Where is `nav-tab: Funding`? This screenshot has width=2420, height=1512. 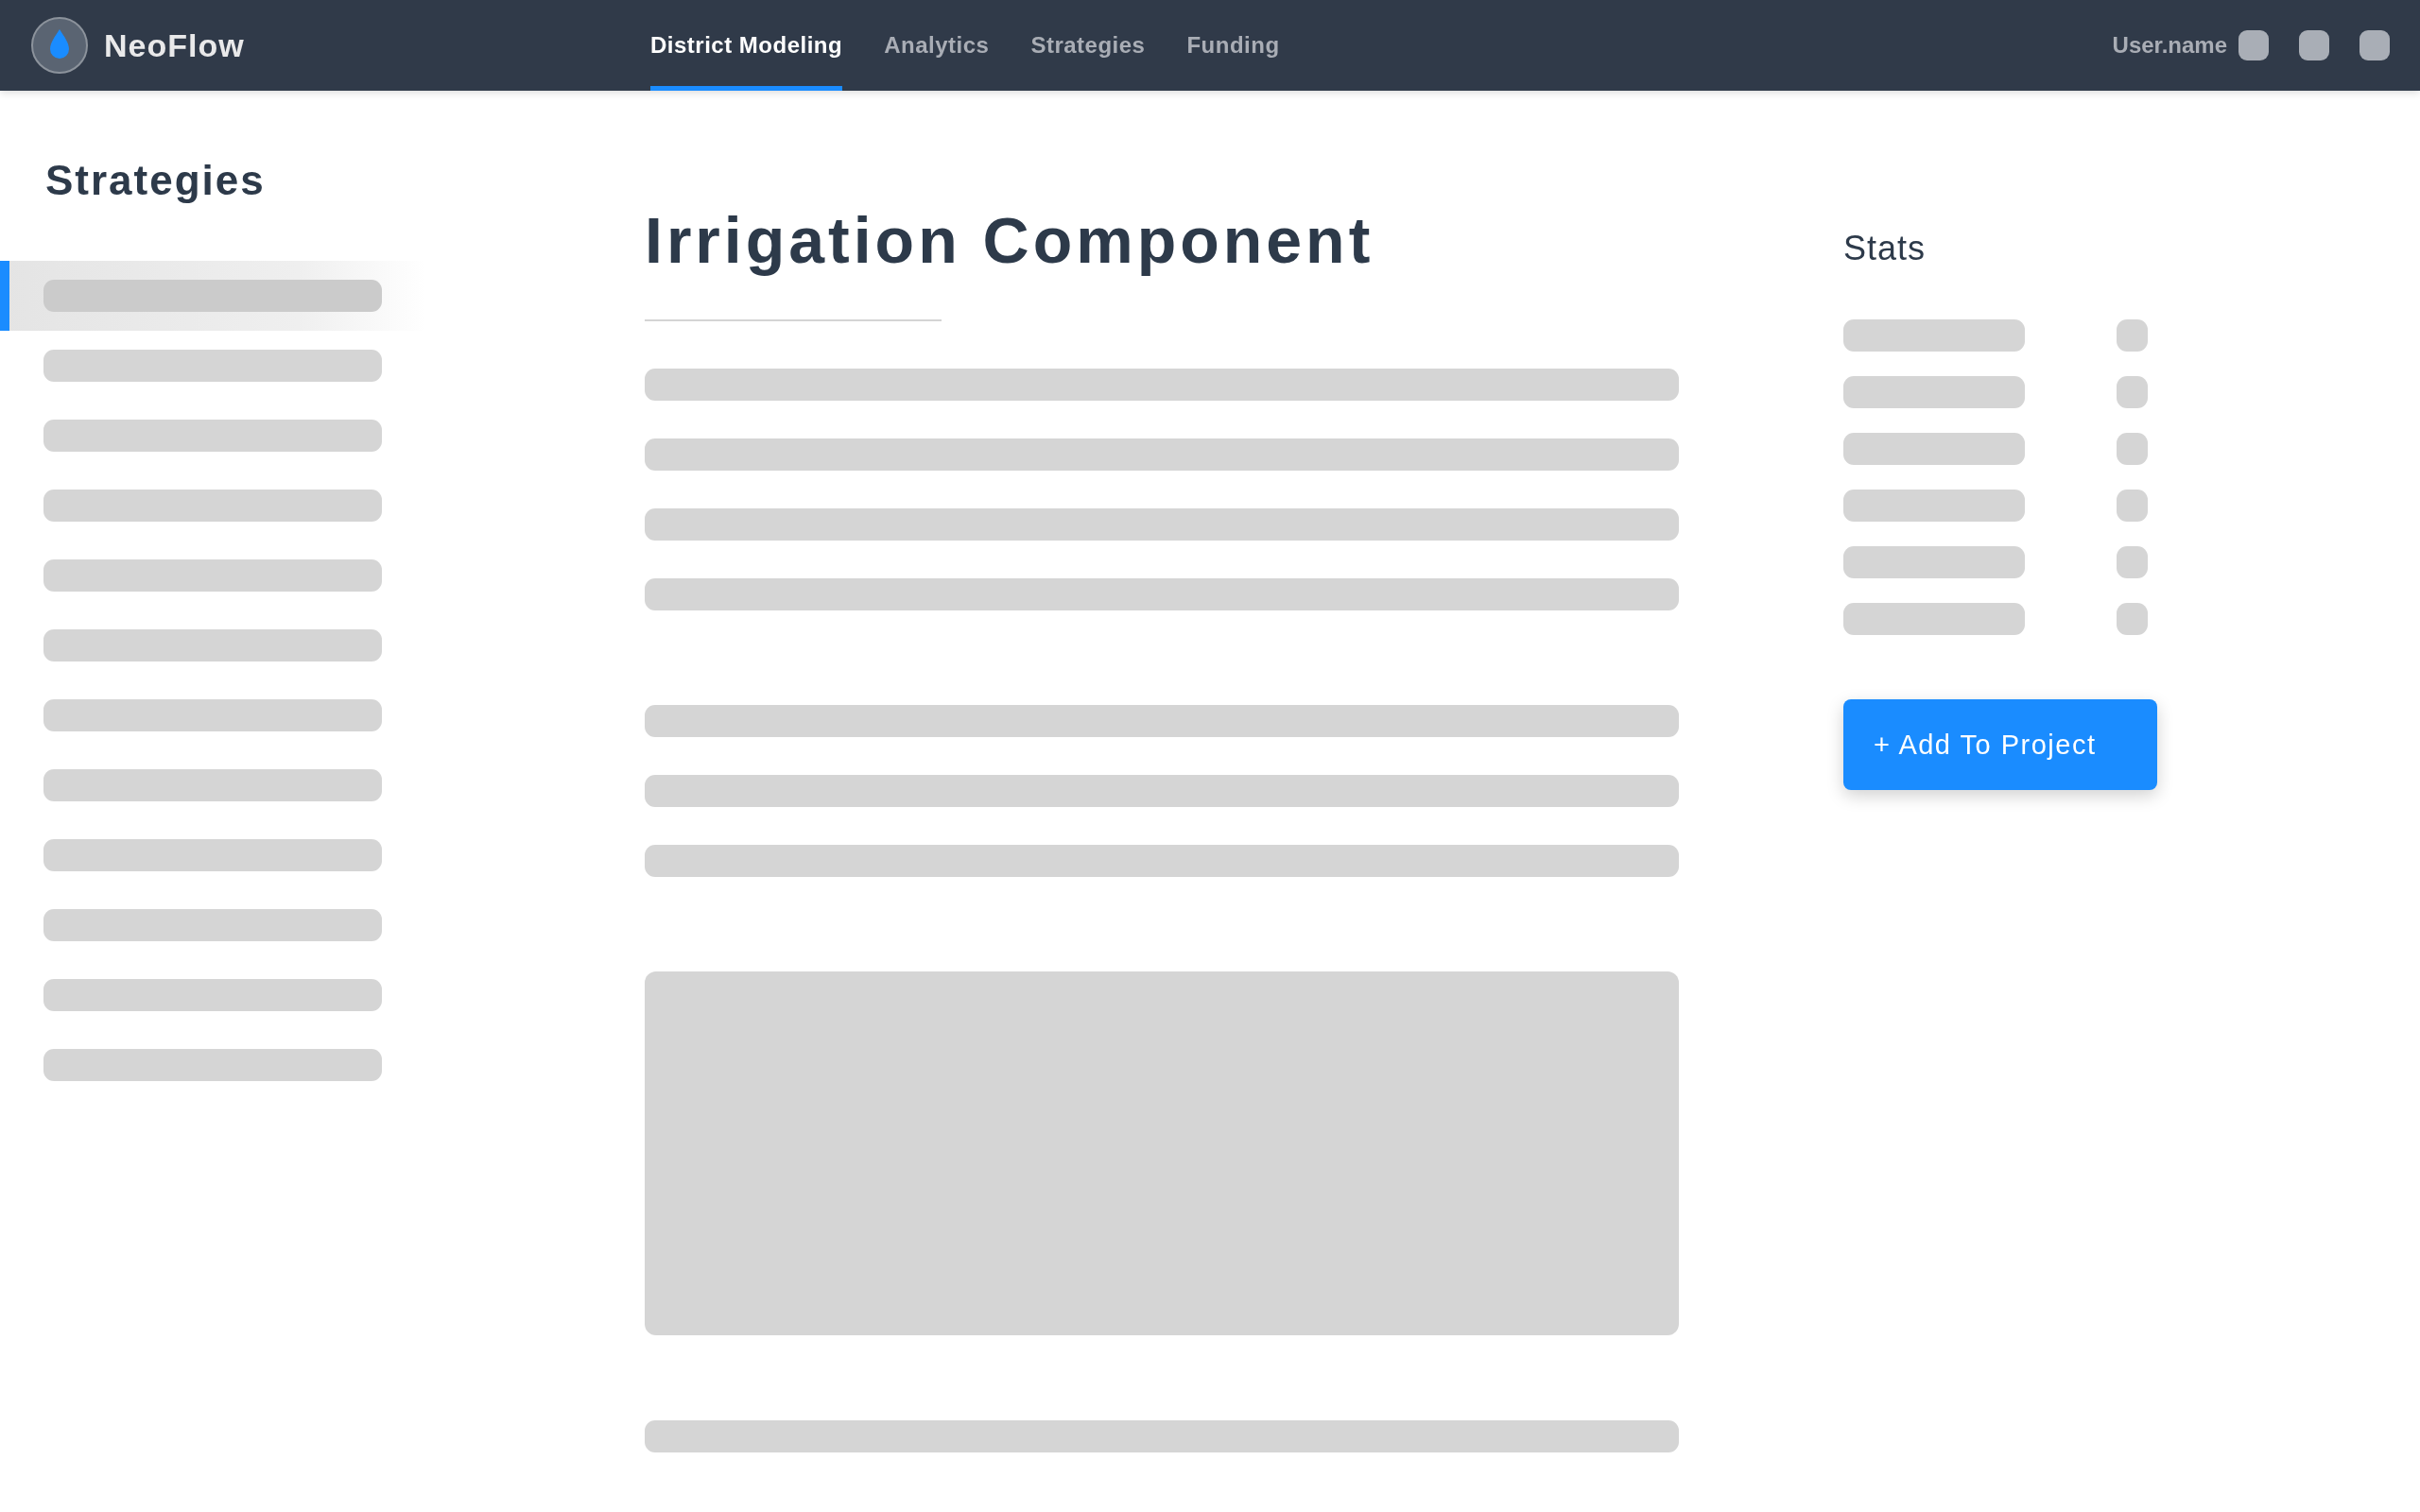
nav-tab: Funding is located at coordinates (1233, 45).